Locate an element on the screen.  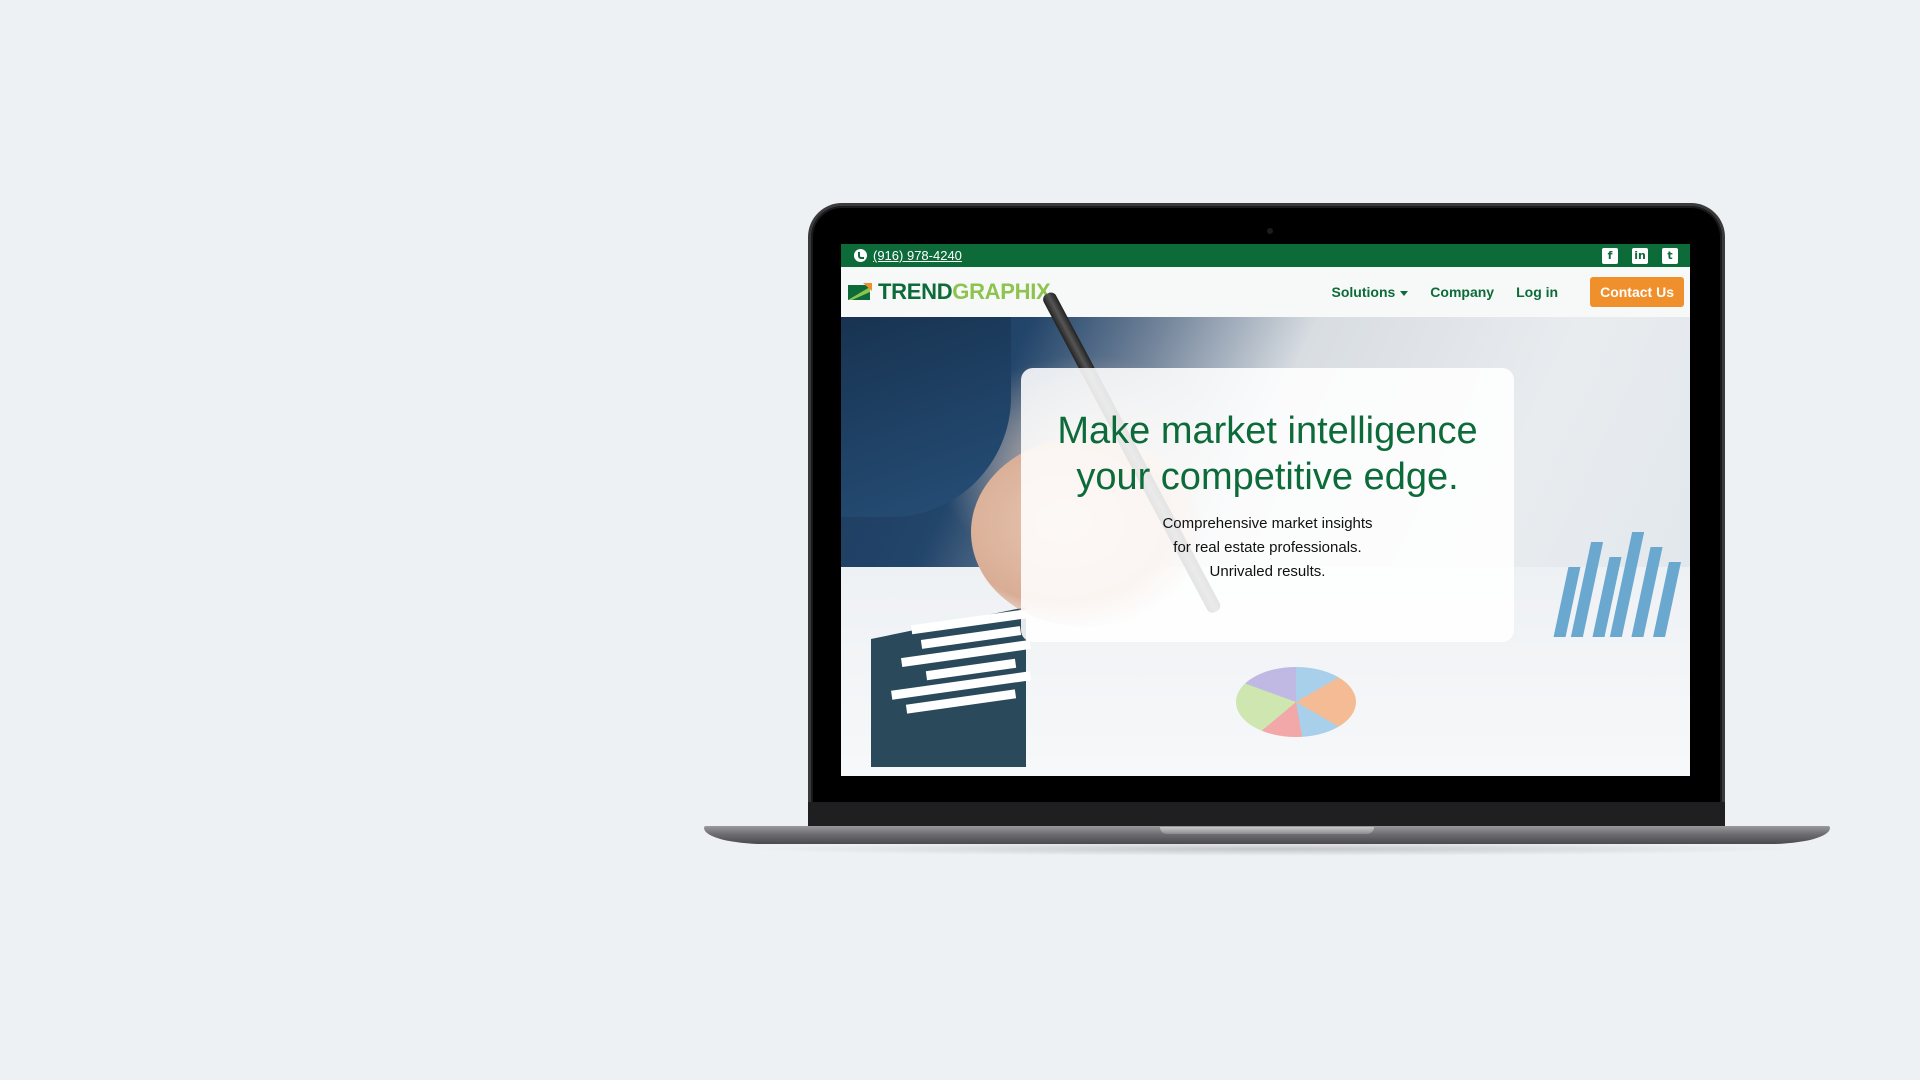
hero-title-line2: your competitive edge. is located at coordinates (1267, 477).